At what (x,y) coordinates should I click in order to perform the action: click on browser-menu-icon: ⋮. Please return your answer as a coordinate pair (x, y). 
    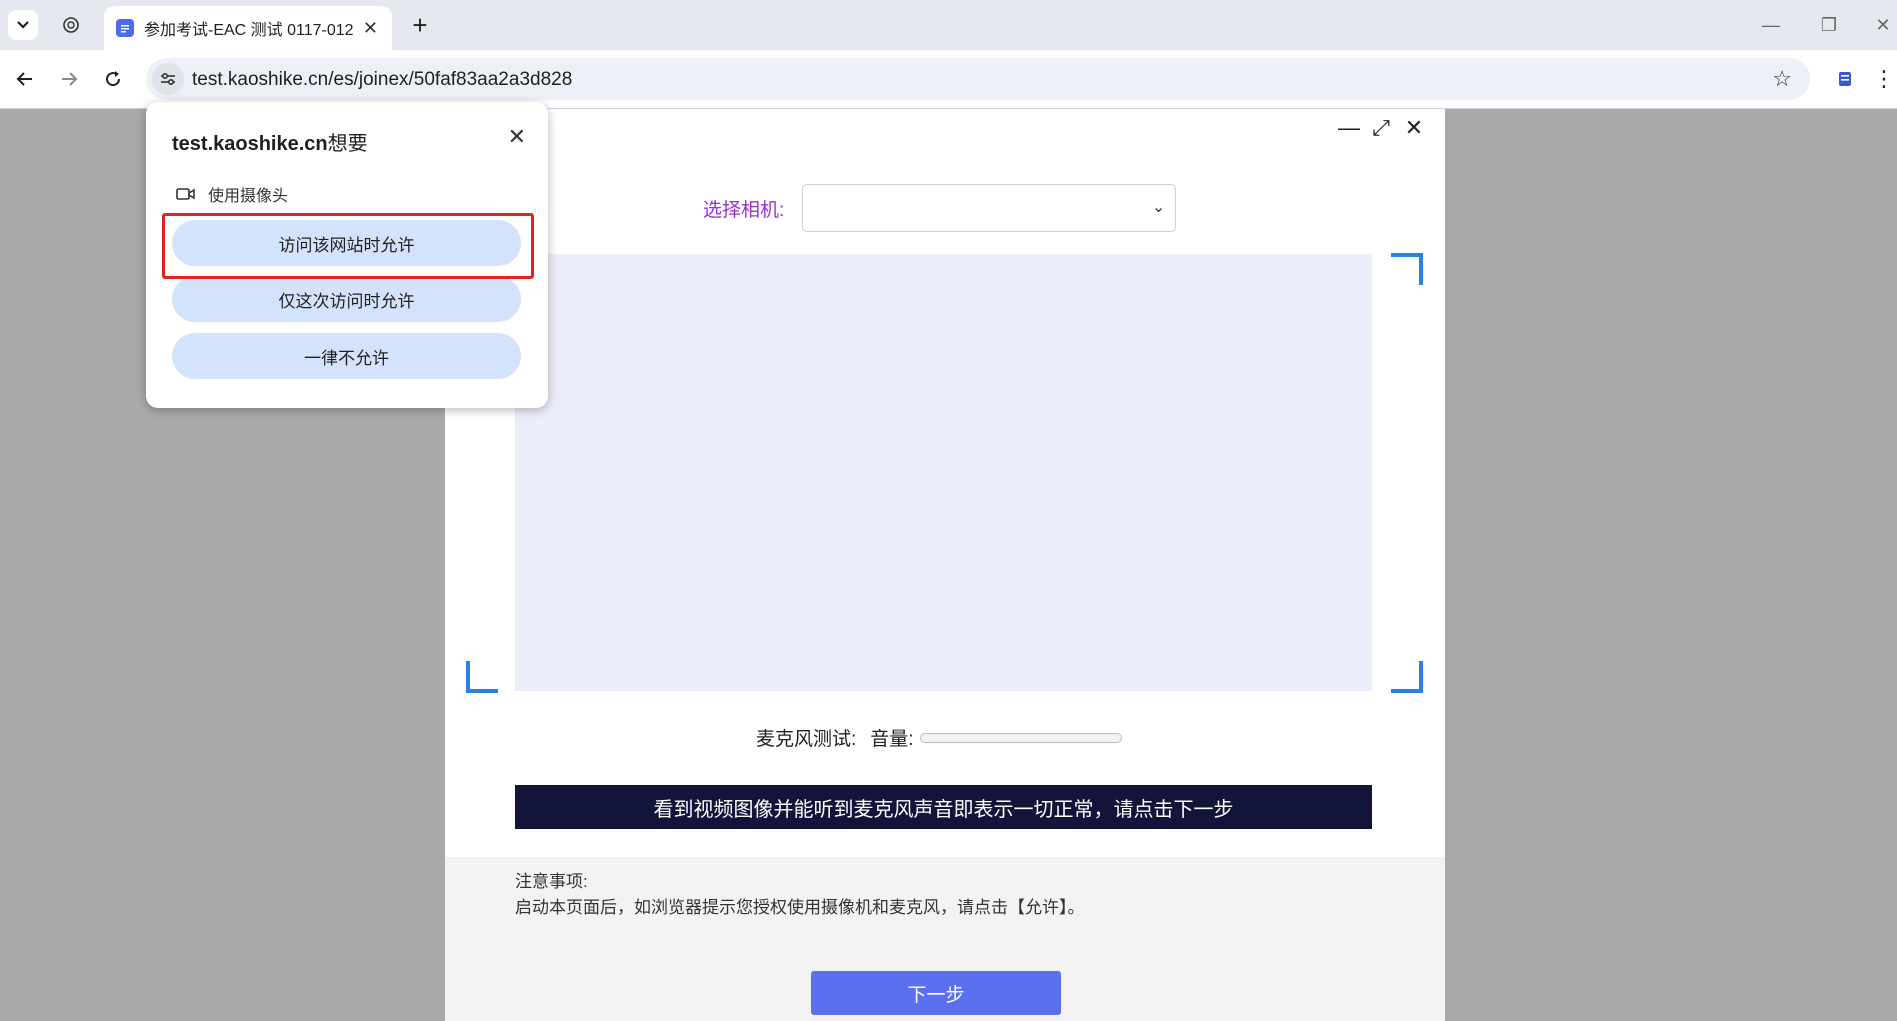
    Looking at the image, I should click on (1884, 79).